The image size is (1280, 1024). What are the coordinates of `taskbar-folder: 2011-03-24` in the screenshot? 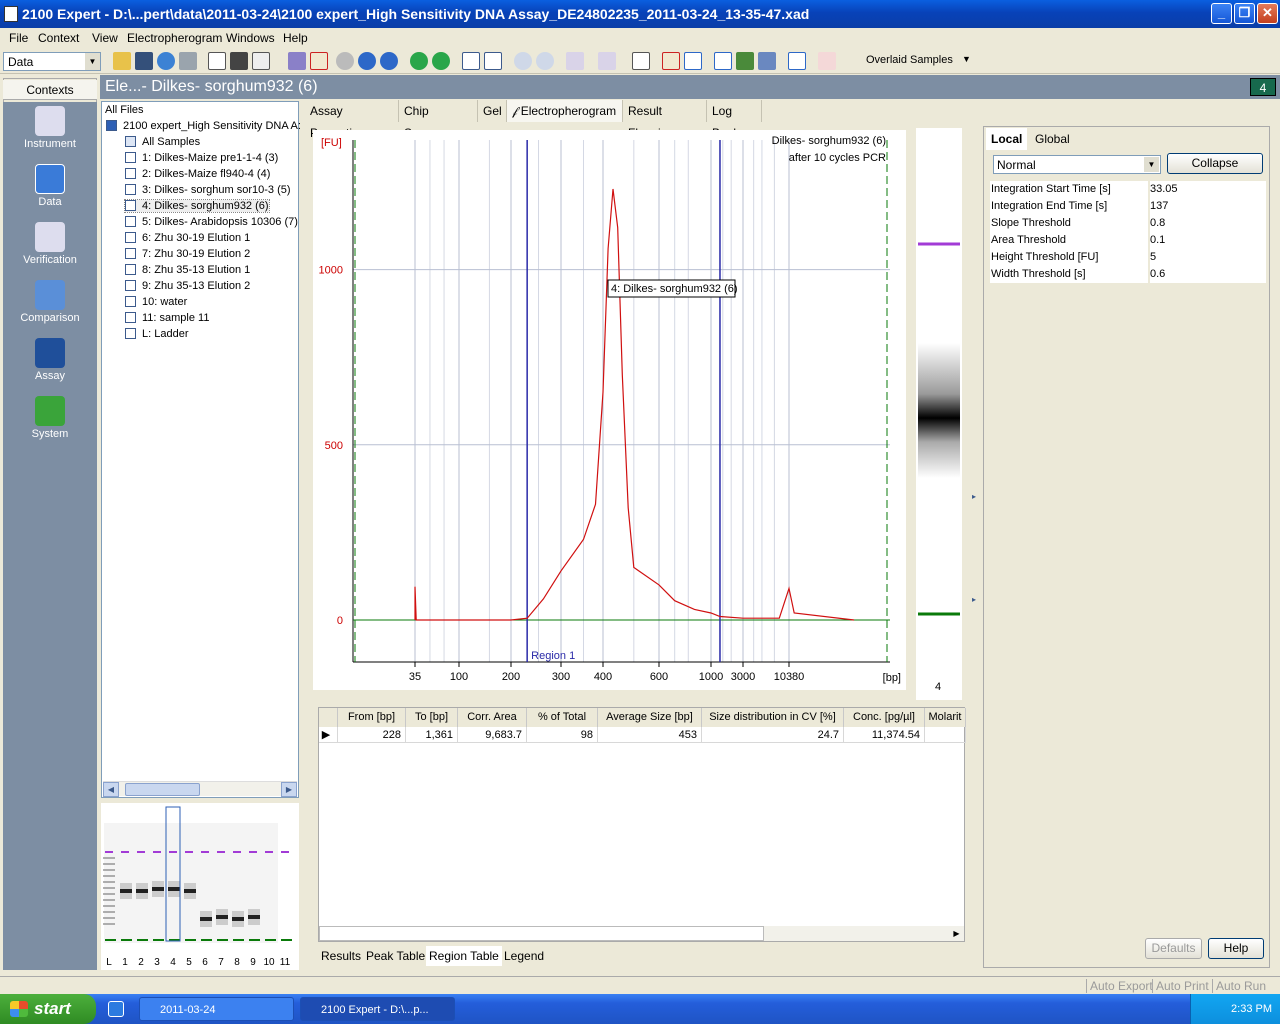 It's located at (216, 1009).